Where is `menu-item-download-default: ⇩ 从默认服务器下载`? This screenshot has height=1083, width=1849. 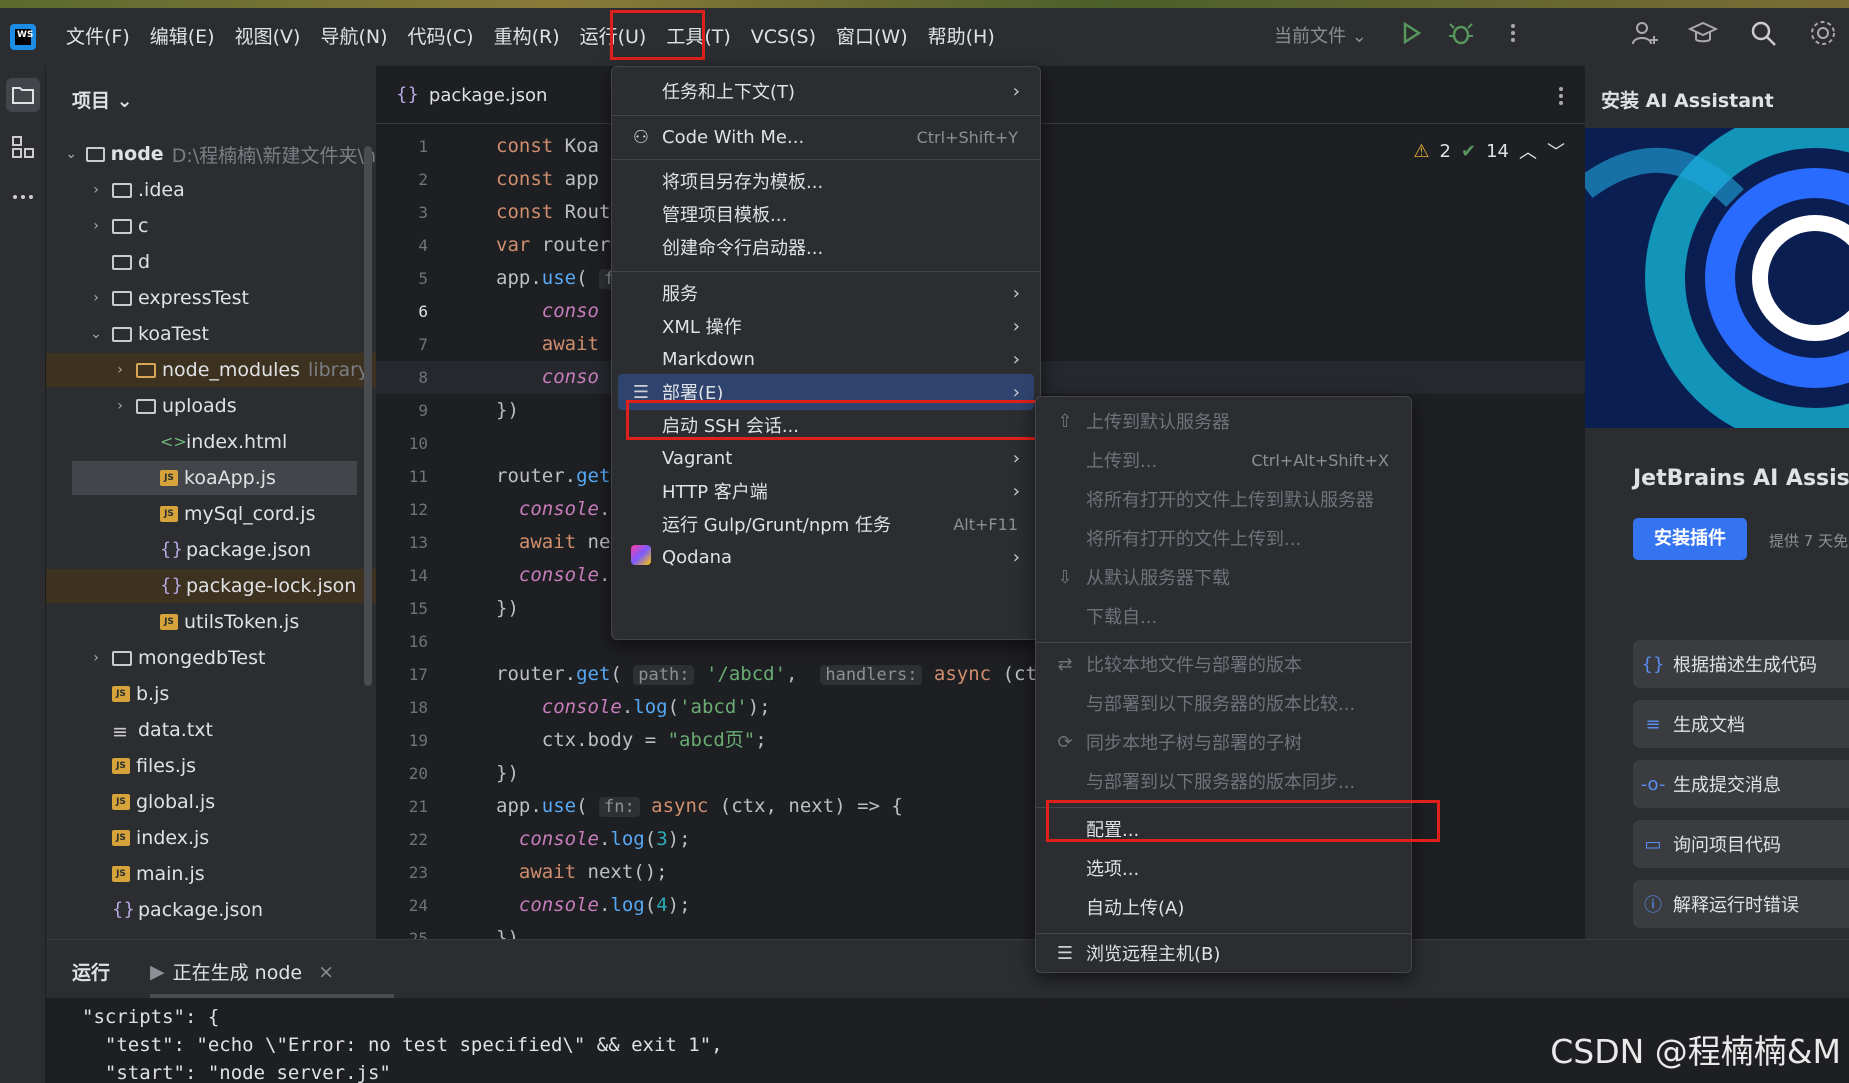
menu-item-download-default: ⇩ 从默认服务器下载 is located at coordinates (1223, 577).